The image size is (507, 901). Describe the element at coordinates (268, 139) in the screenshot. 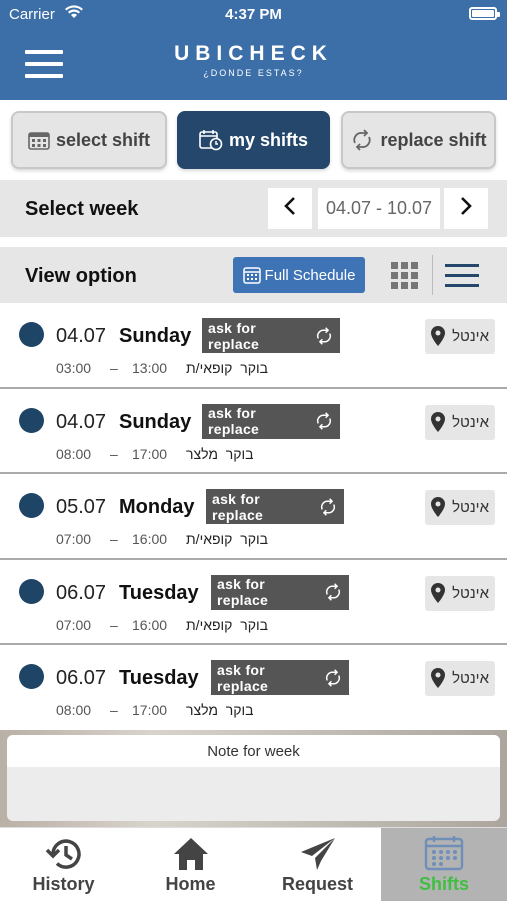

I see `tab-my-shifts-label: my shifts` at that location.